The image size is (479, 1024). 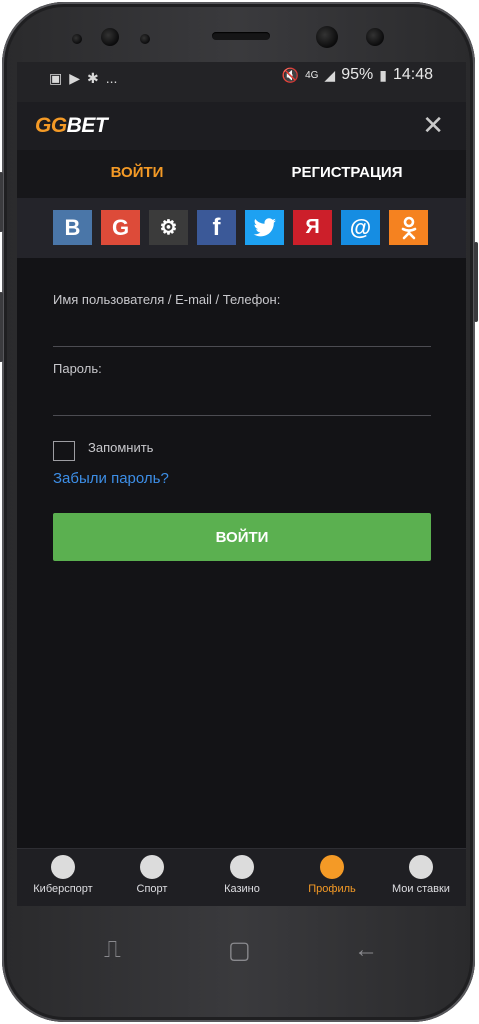 I want to click on social-login-bar: B G ⚙ f Я @, so click(x=241, y=228).